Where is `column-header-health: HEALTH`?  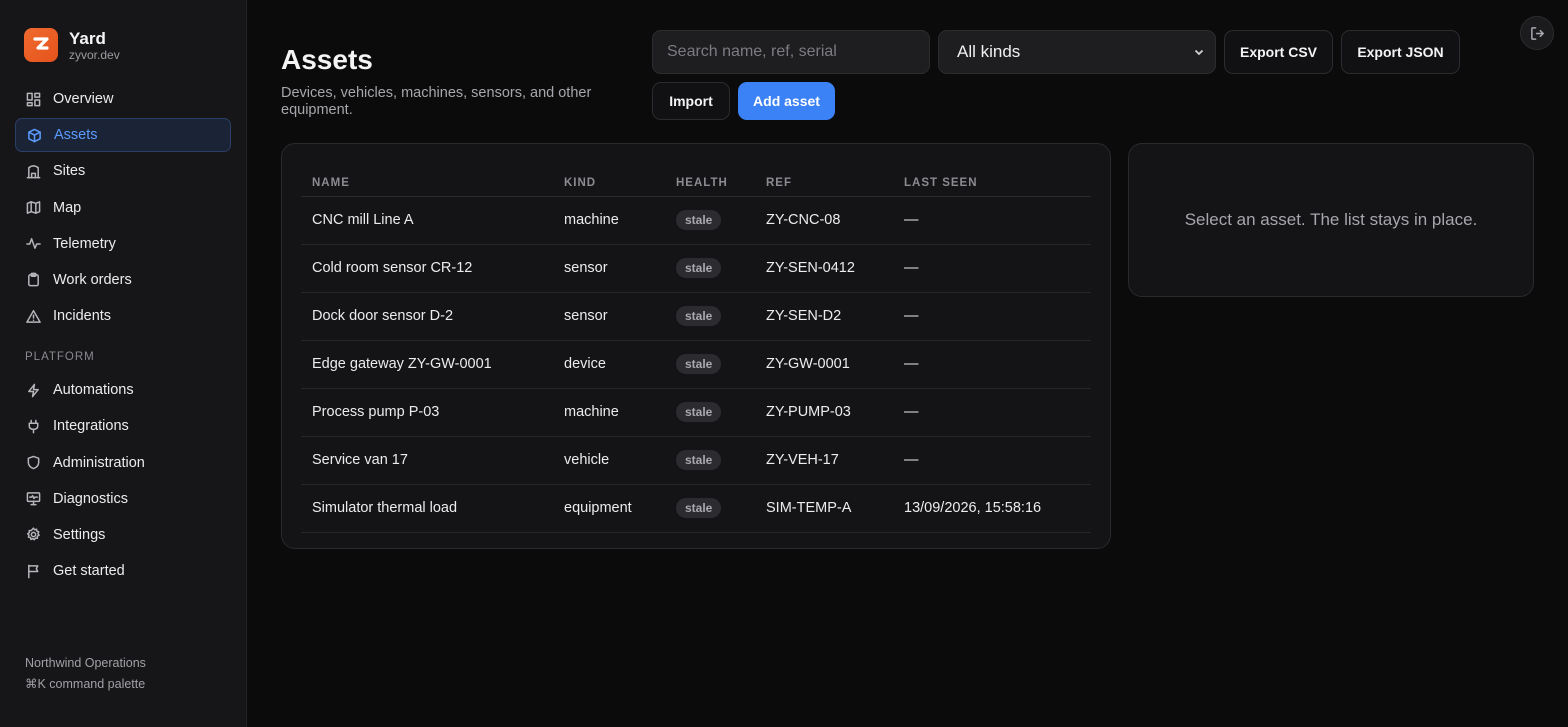
column-header-health: HEALTH is located at coordinates (710, 181).